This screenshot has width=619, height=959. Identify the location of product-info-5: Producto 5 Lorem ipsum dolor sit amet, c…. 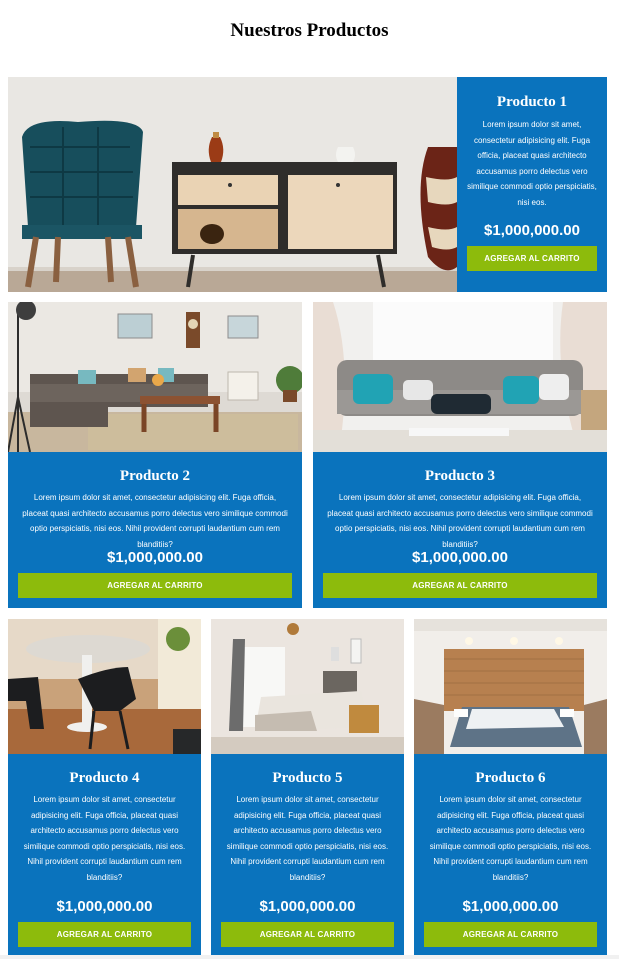
(307, 854).